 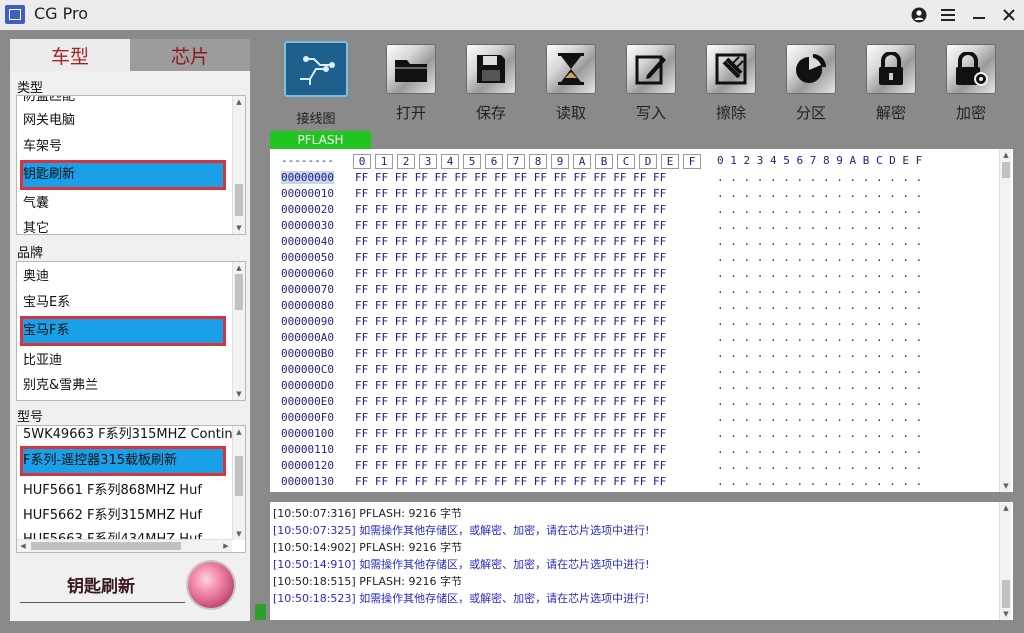 I want to click on list-item: 比亚迪, so click(x=123, y=361).